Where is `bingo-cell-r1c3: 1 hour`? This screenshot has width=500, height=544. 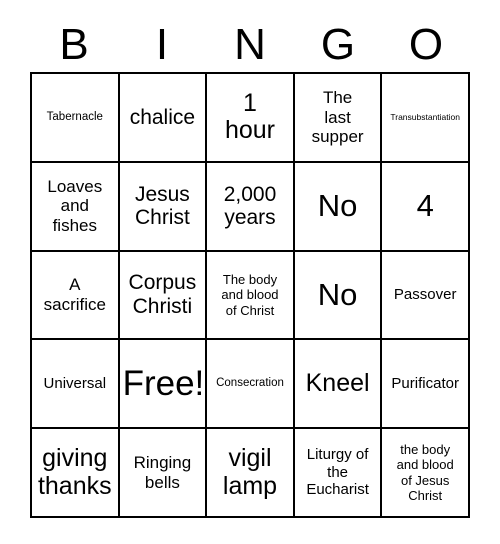 bingo-cell-r1c3: 1 hour is located at coordinates (251, 118).